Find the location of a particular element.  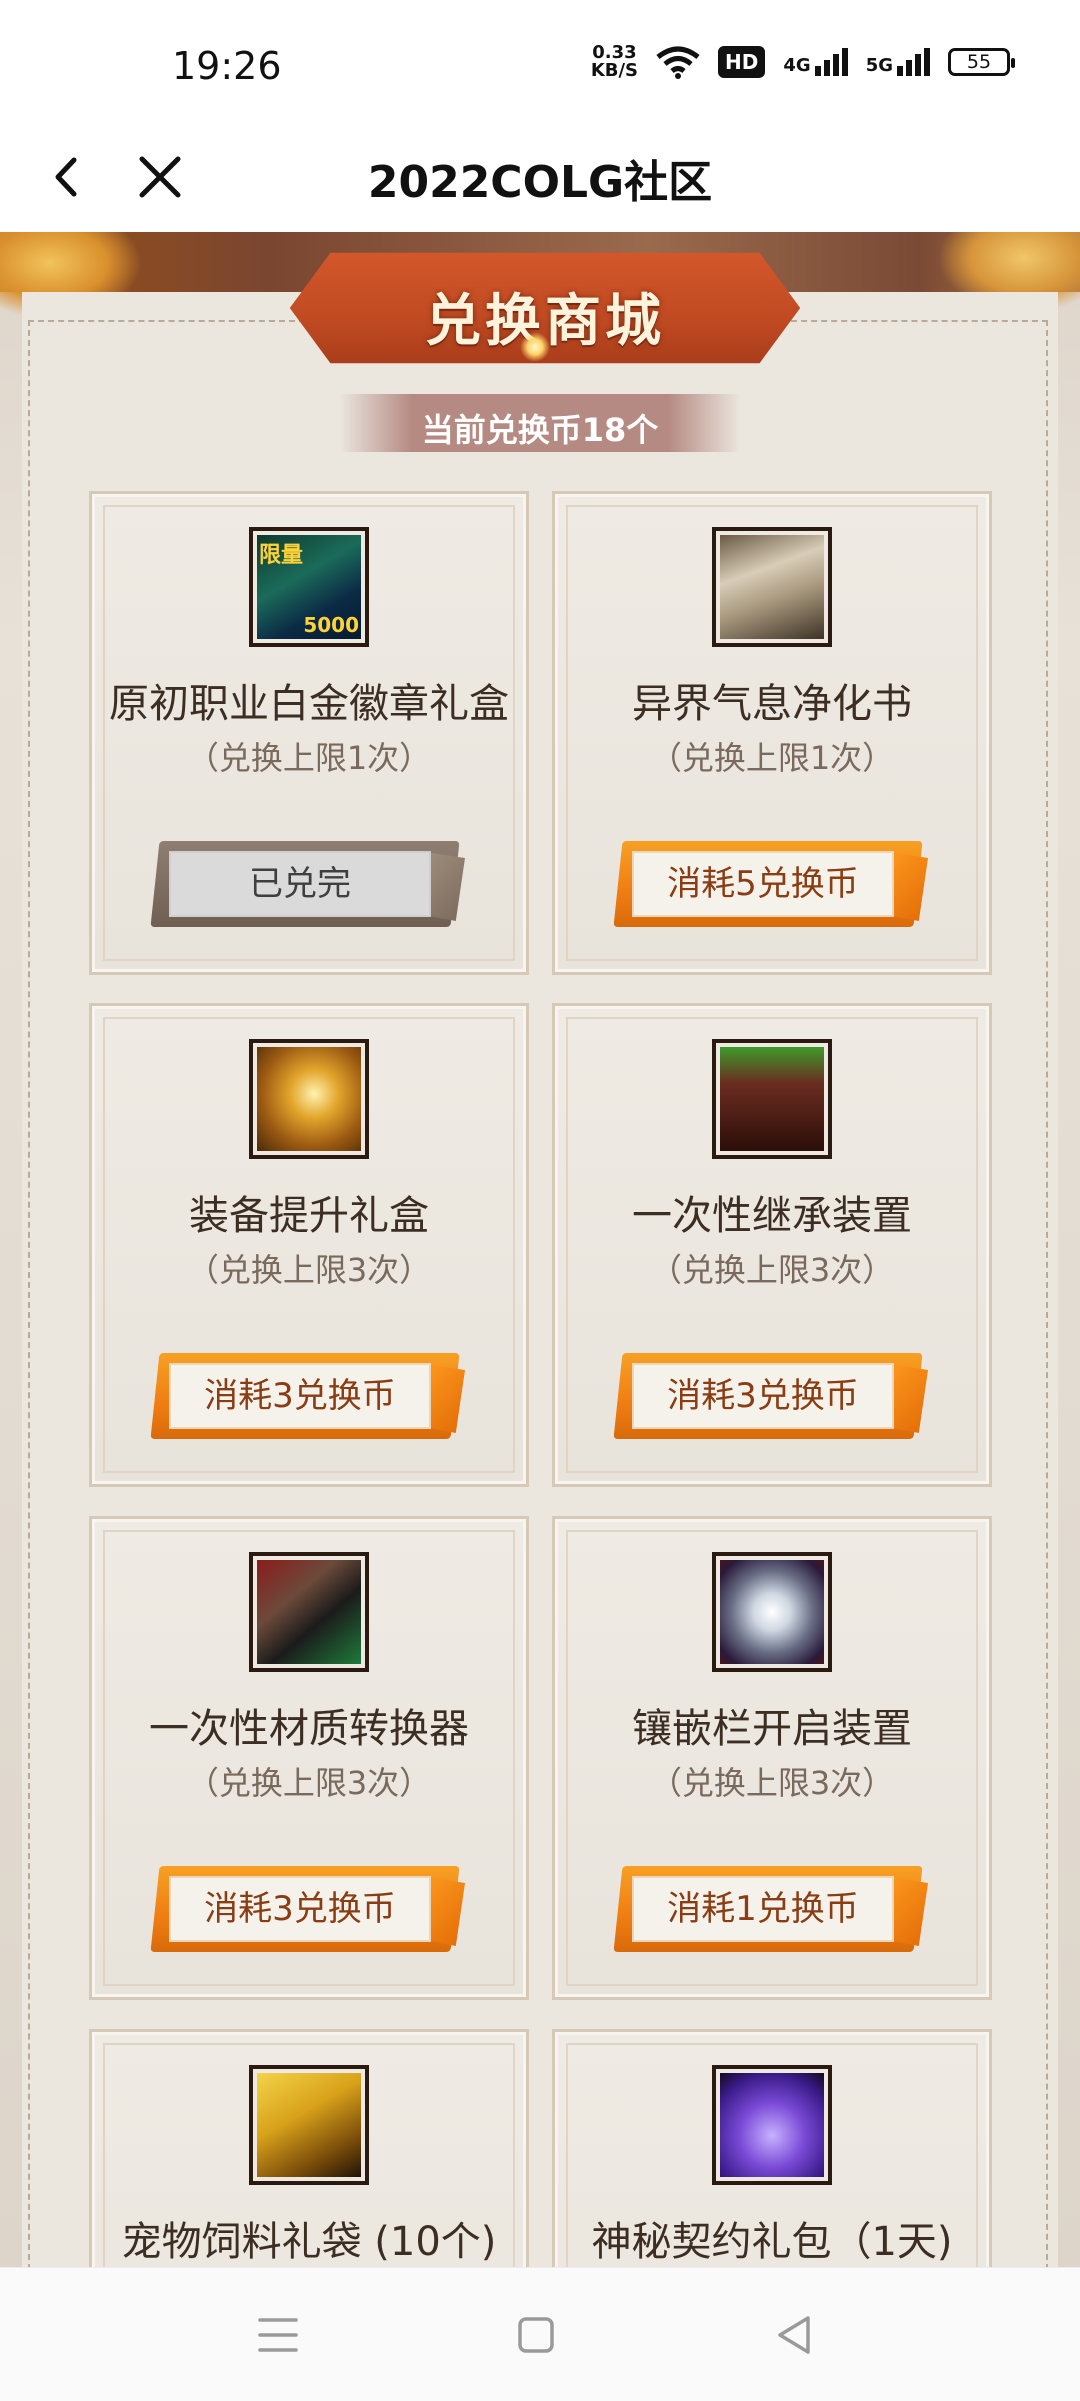

purification-book-icon is located at coordinates (772, 587).